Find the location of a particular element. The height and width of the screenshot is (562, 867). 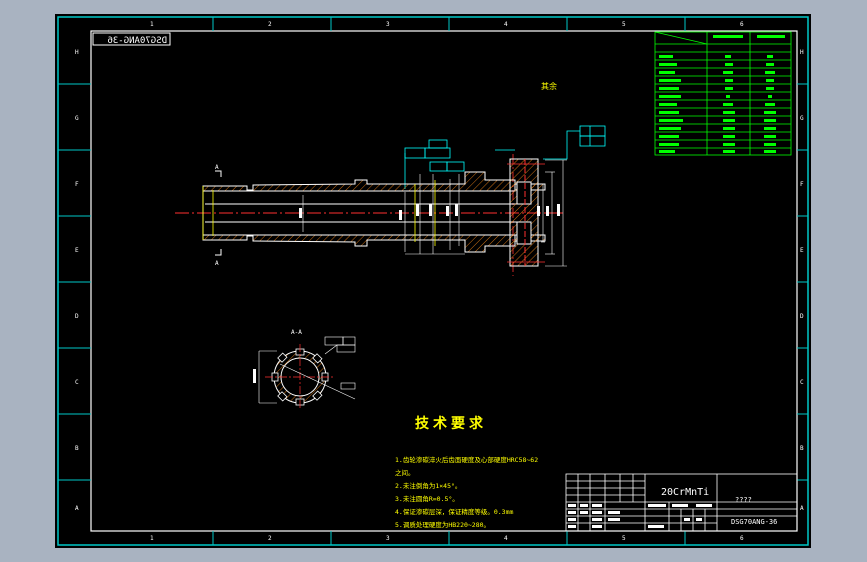

section-mark-top: A is located at coordinates (217, 167).